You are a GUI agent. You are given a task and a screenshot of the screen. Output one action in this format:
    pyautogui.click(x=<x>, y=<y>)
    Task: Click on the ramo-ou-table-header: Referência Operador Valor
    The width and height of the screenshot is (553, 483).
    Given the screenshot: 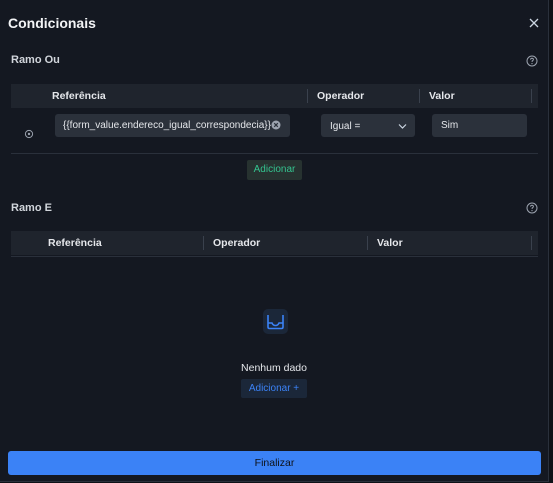 What is the action you would take?
    pyautogui.click(x=274, y=96)
    